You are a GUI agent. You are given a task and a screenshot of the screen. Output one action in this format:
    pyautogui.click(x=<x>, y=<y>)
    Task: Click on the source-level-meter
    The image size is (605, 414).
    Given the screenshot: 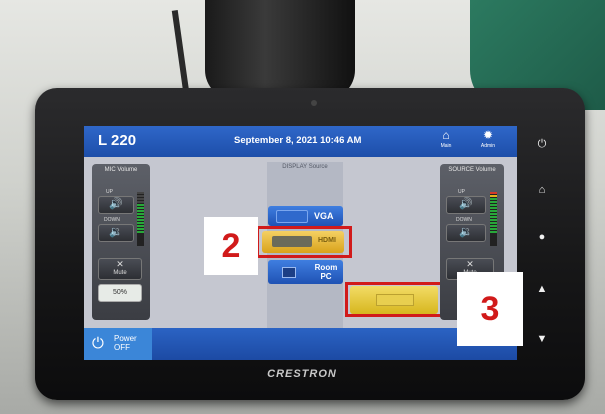 What is the action you would take?
    pyautogui.click(x=493, y=219)
    